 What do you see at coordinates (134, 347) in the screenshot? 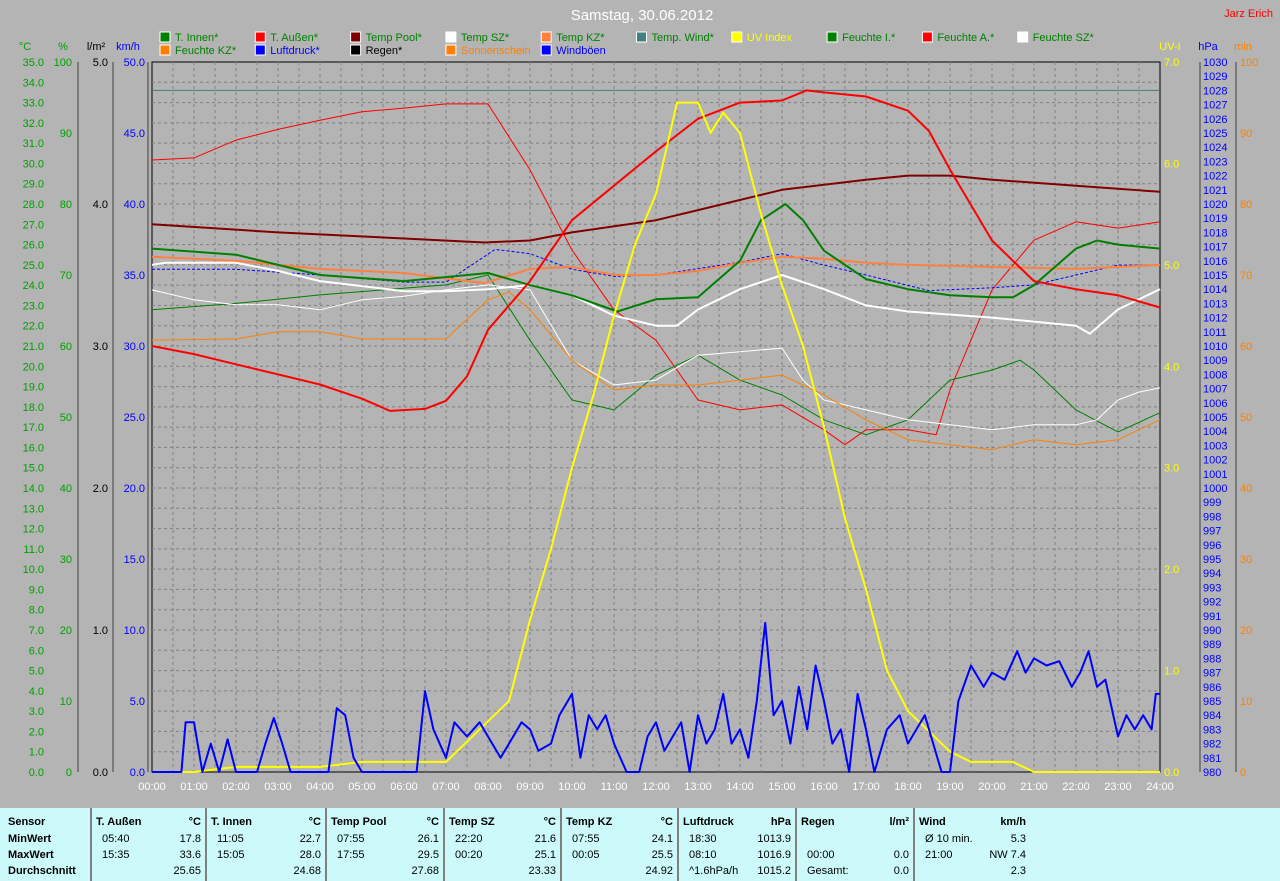
I see `axis-tick-wind: 30.0` at bounding box center [134, 347].